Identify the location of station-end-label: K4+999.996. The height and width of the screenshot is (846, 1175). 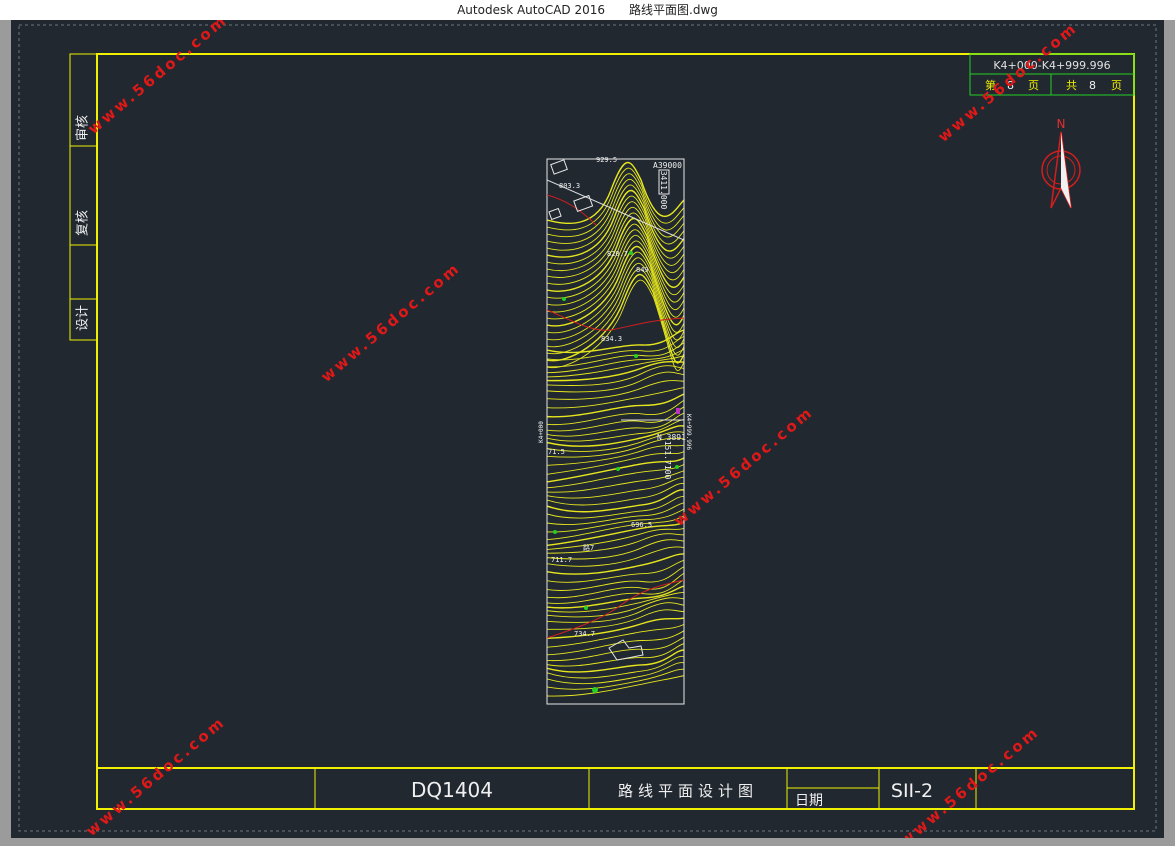
(688, 432).